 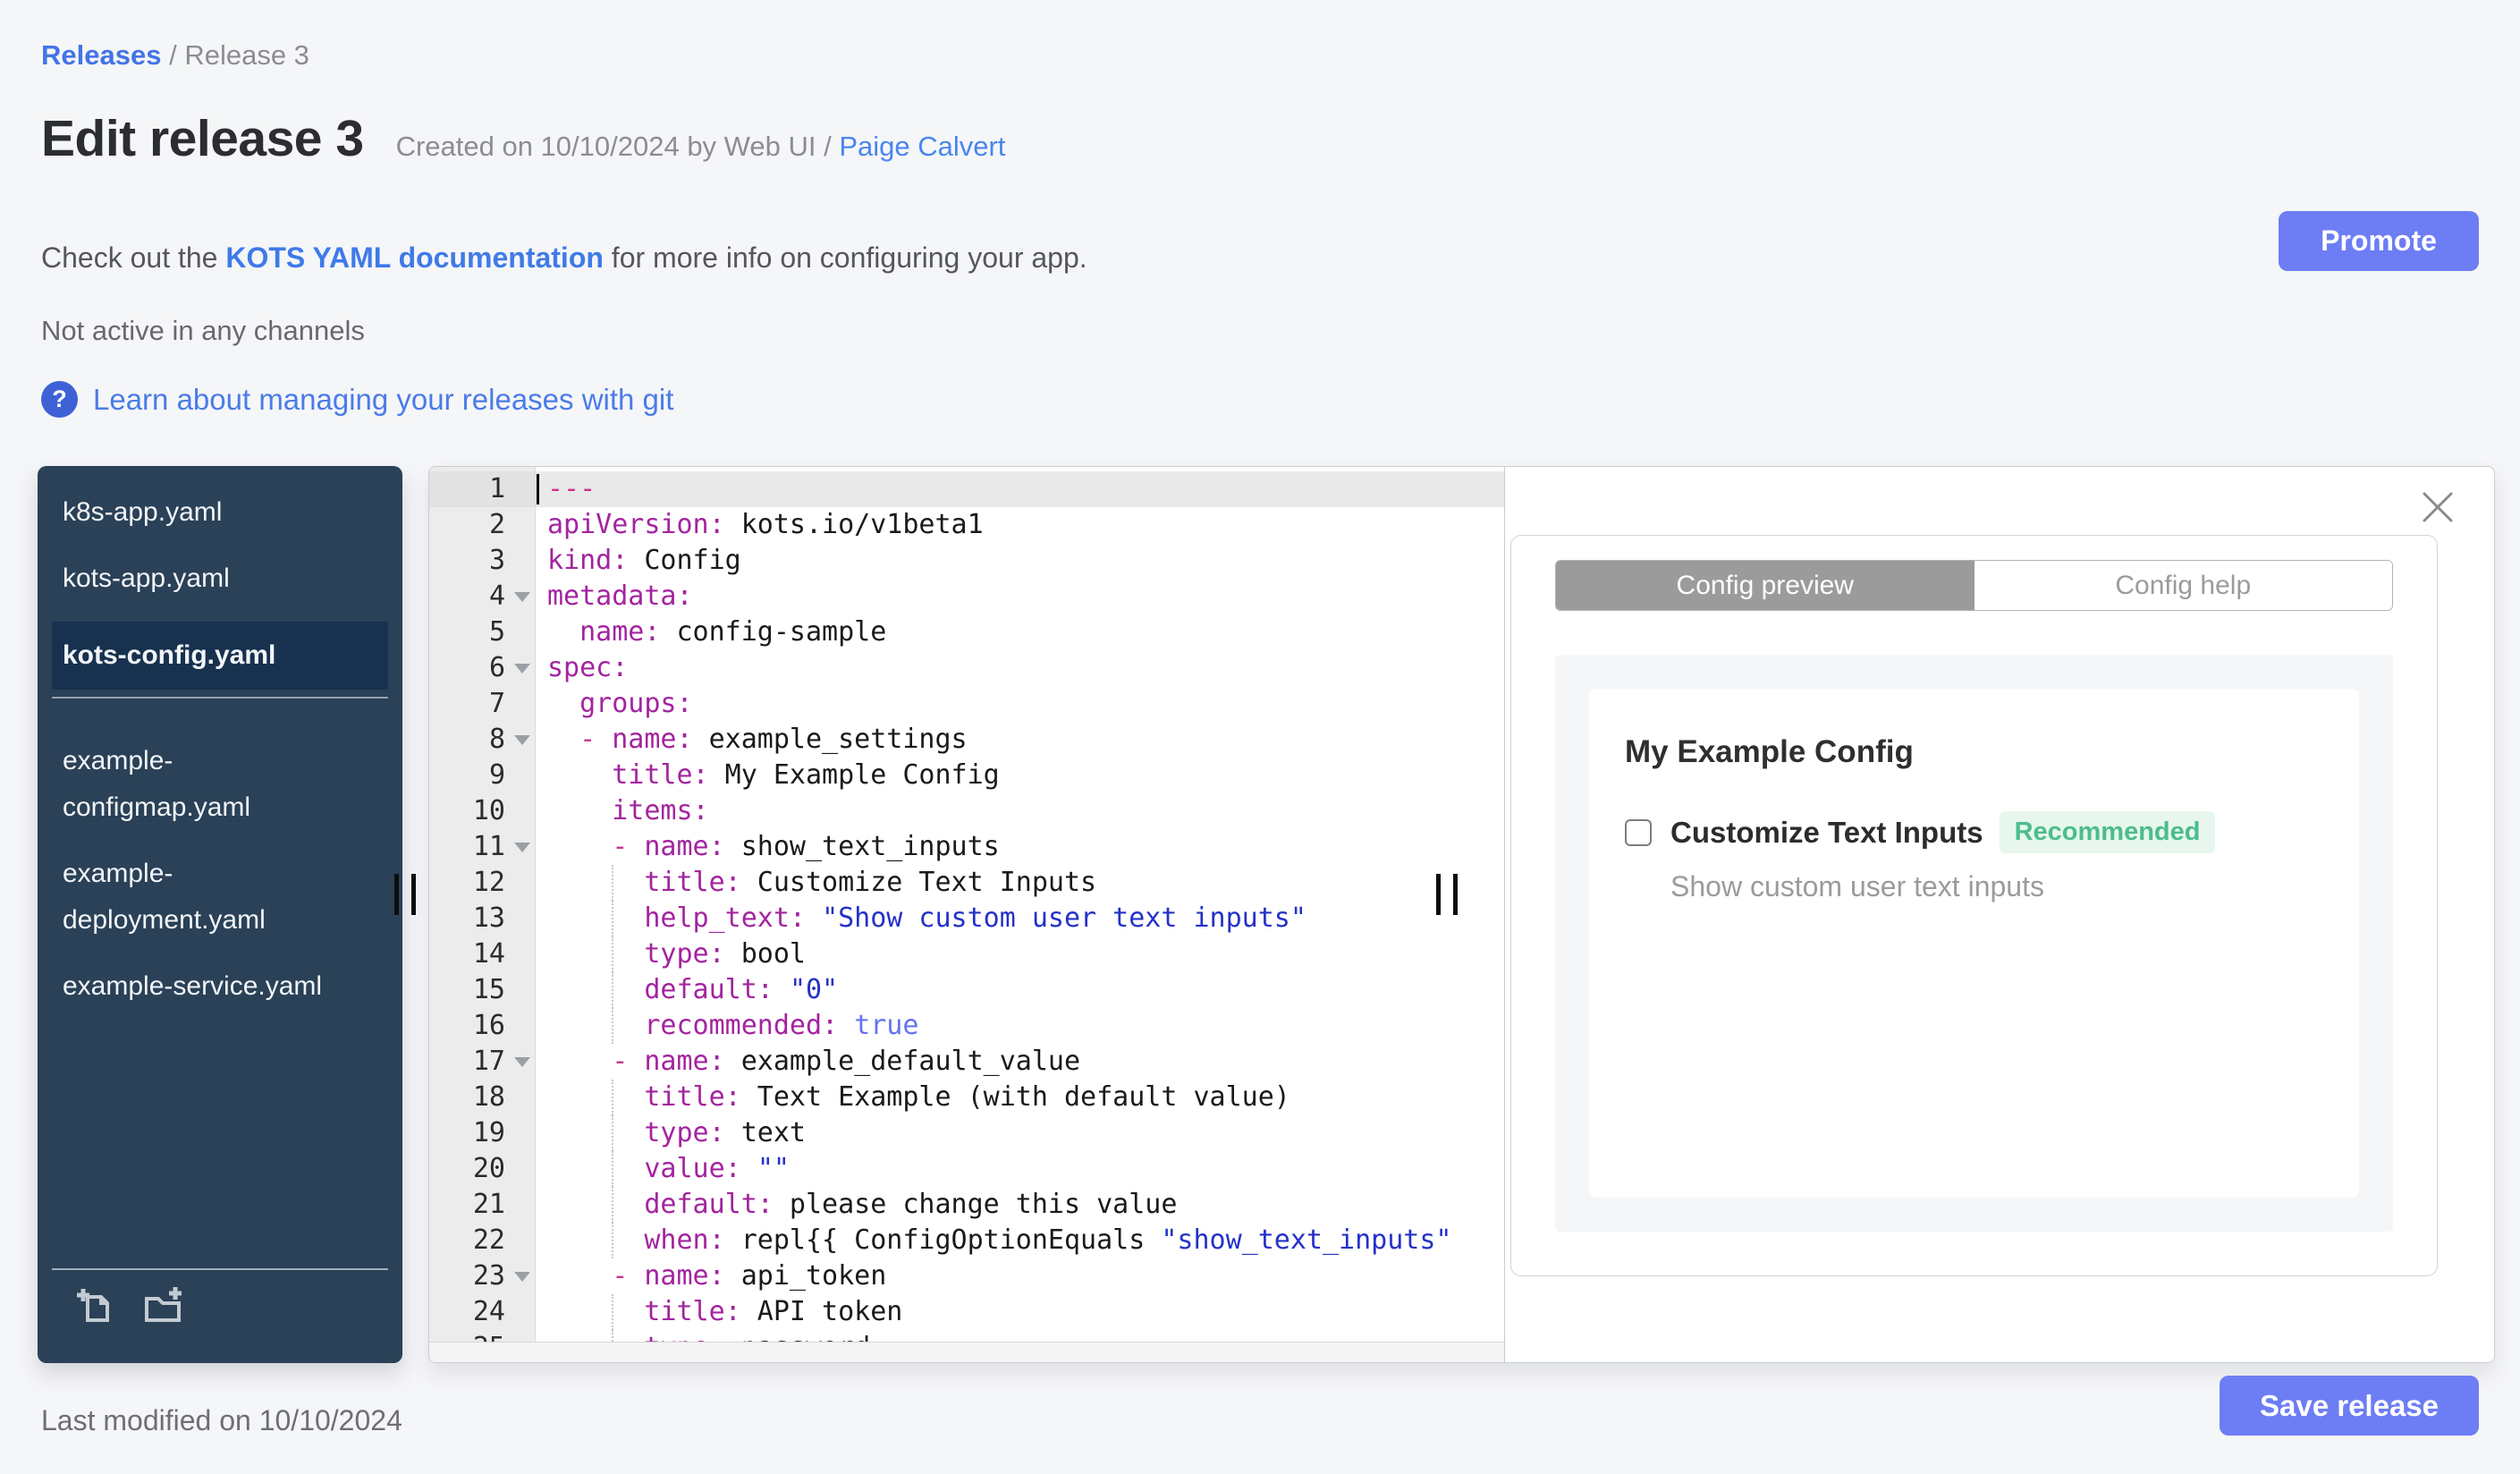 I want to click on line-number: 16, so click(x=488, y=1025).